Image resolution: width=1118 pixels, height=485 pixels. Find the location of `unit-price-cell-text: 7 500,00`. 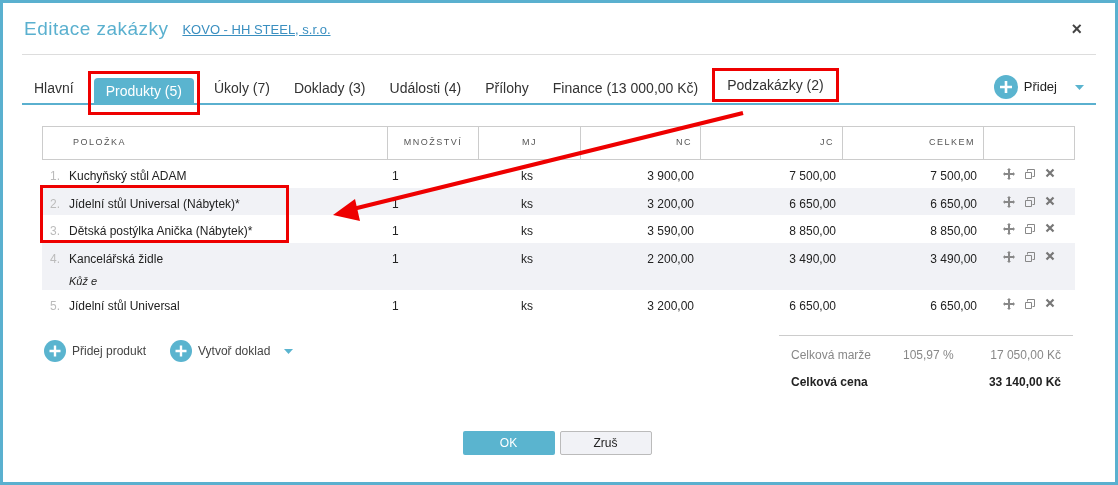

unit-price-cell-text: 7 500,00 is located at coordinates (812, 176).